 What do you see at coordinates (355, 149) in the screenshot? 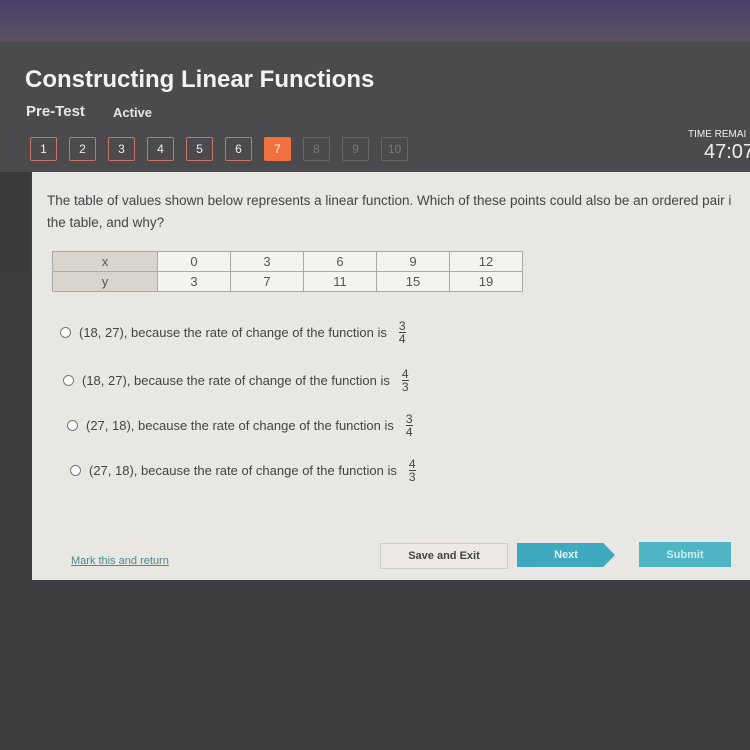
I see `question-9-button: 9` at bounding box center [355, 149].